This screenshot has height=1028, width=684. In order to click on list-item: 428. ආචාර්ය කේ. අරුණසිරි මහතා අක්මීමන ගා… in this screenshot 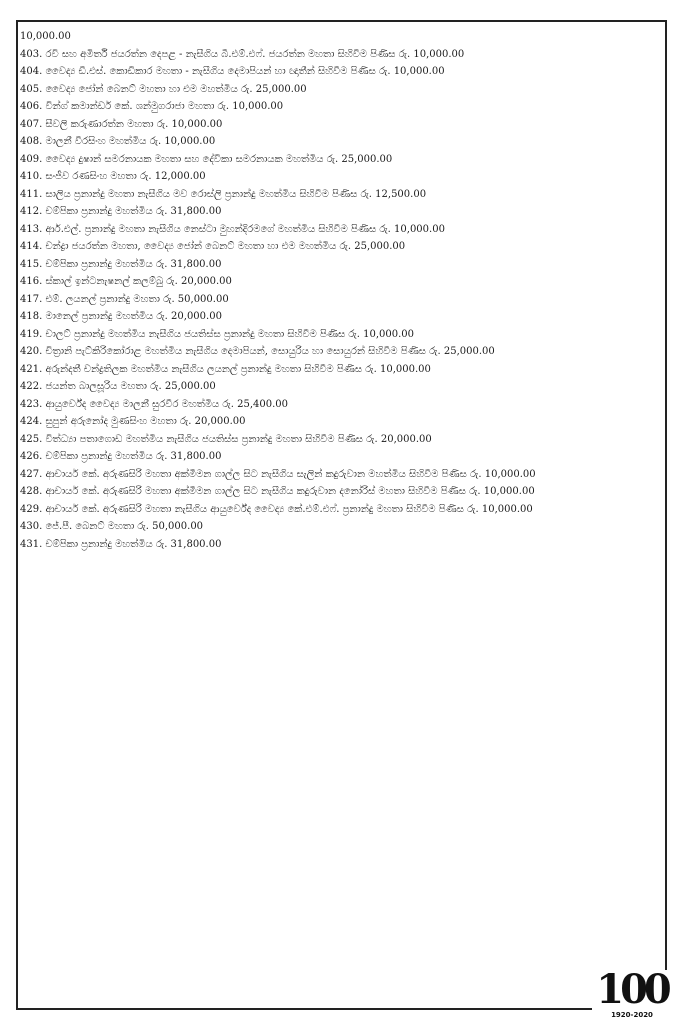, I will do `click(277, 491)`.